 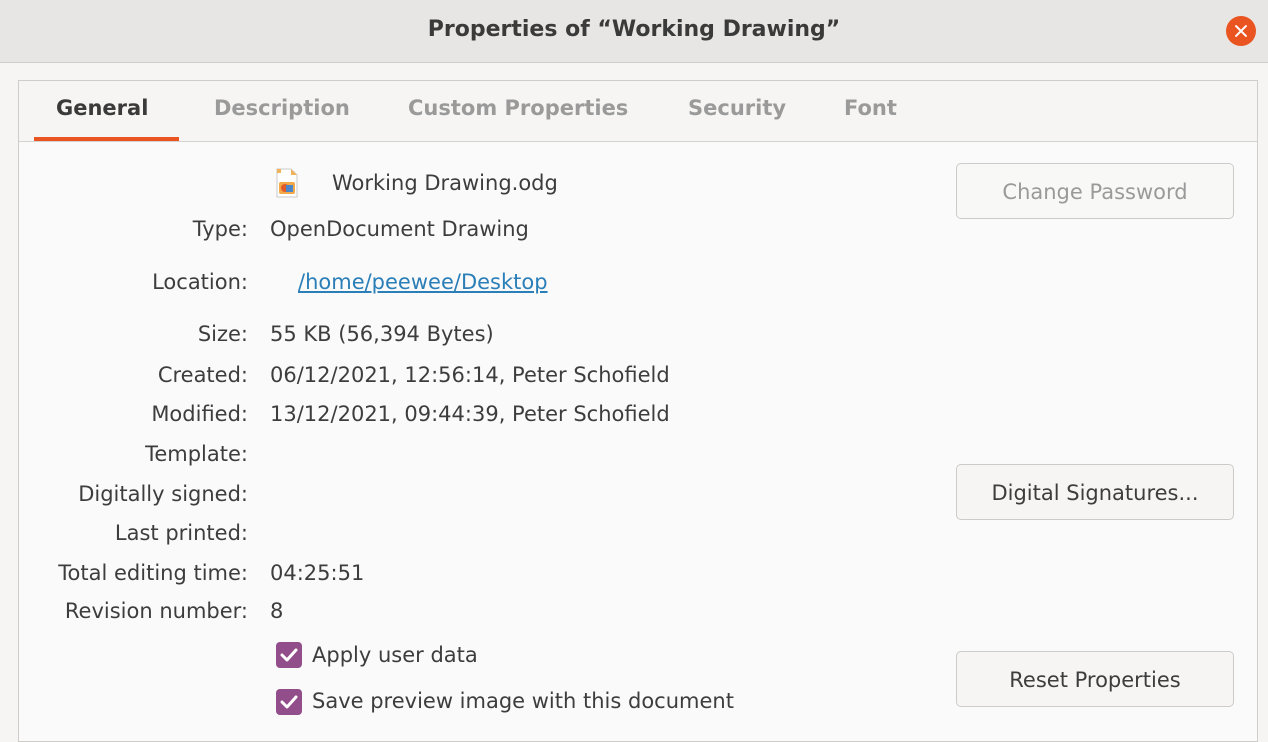 I want to click on close-button, so click(x=1241, y=31).